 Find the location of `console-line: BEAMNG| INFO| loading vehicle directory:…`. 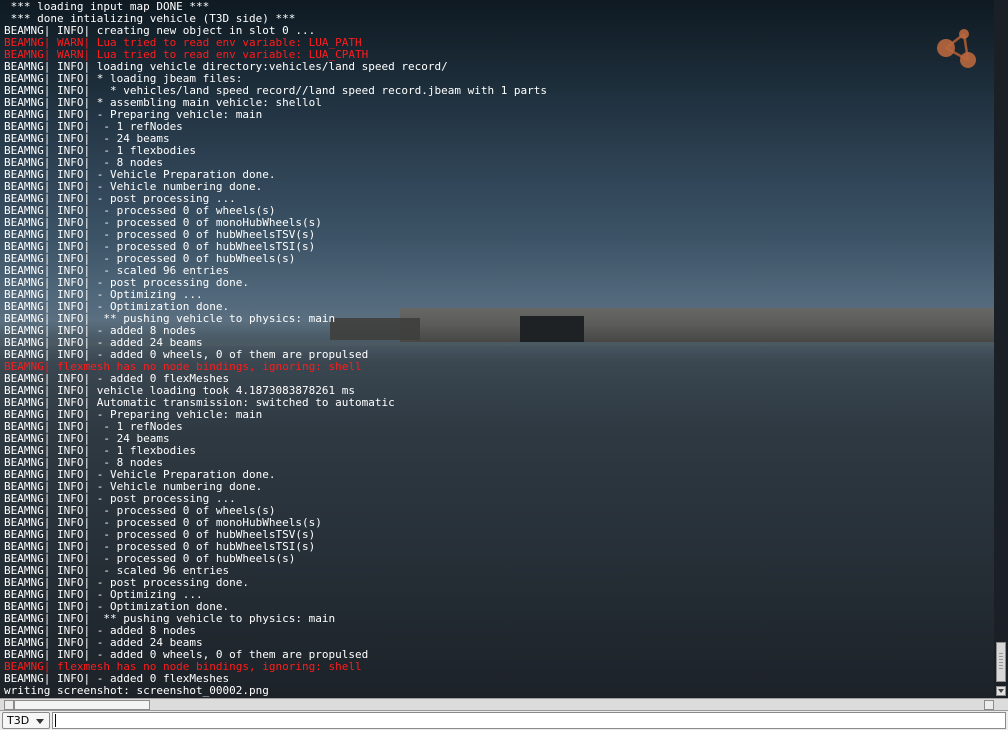

console-line: BEAMNG| INFO| loading vehicle directory:… is located at coordinates (226, 67).